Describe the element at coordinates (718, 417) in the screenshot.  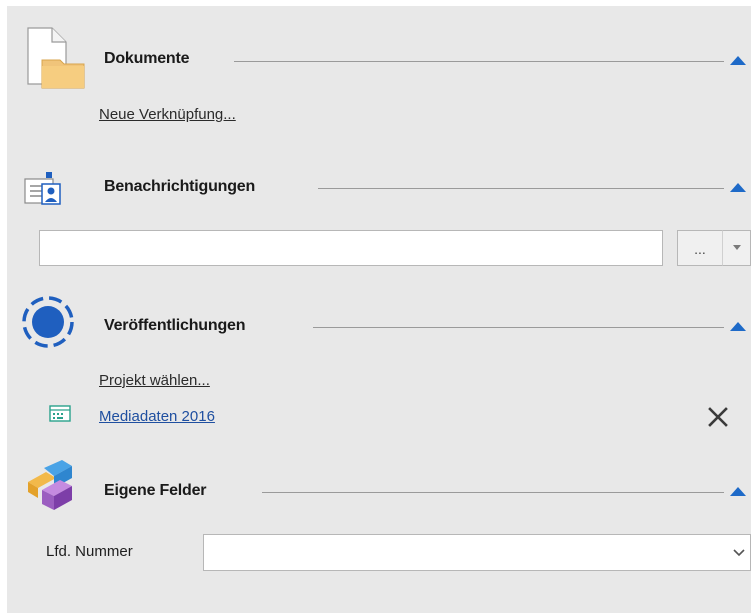
I see `close-icon` at that location.